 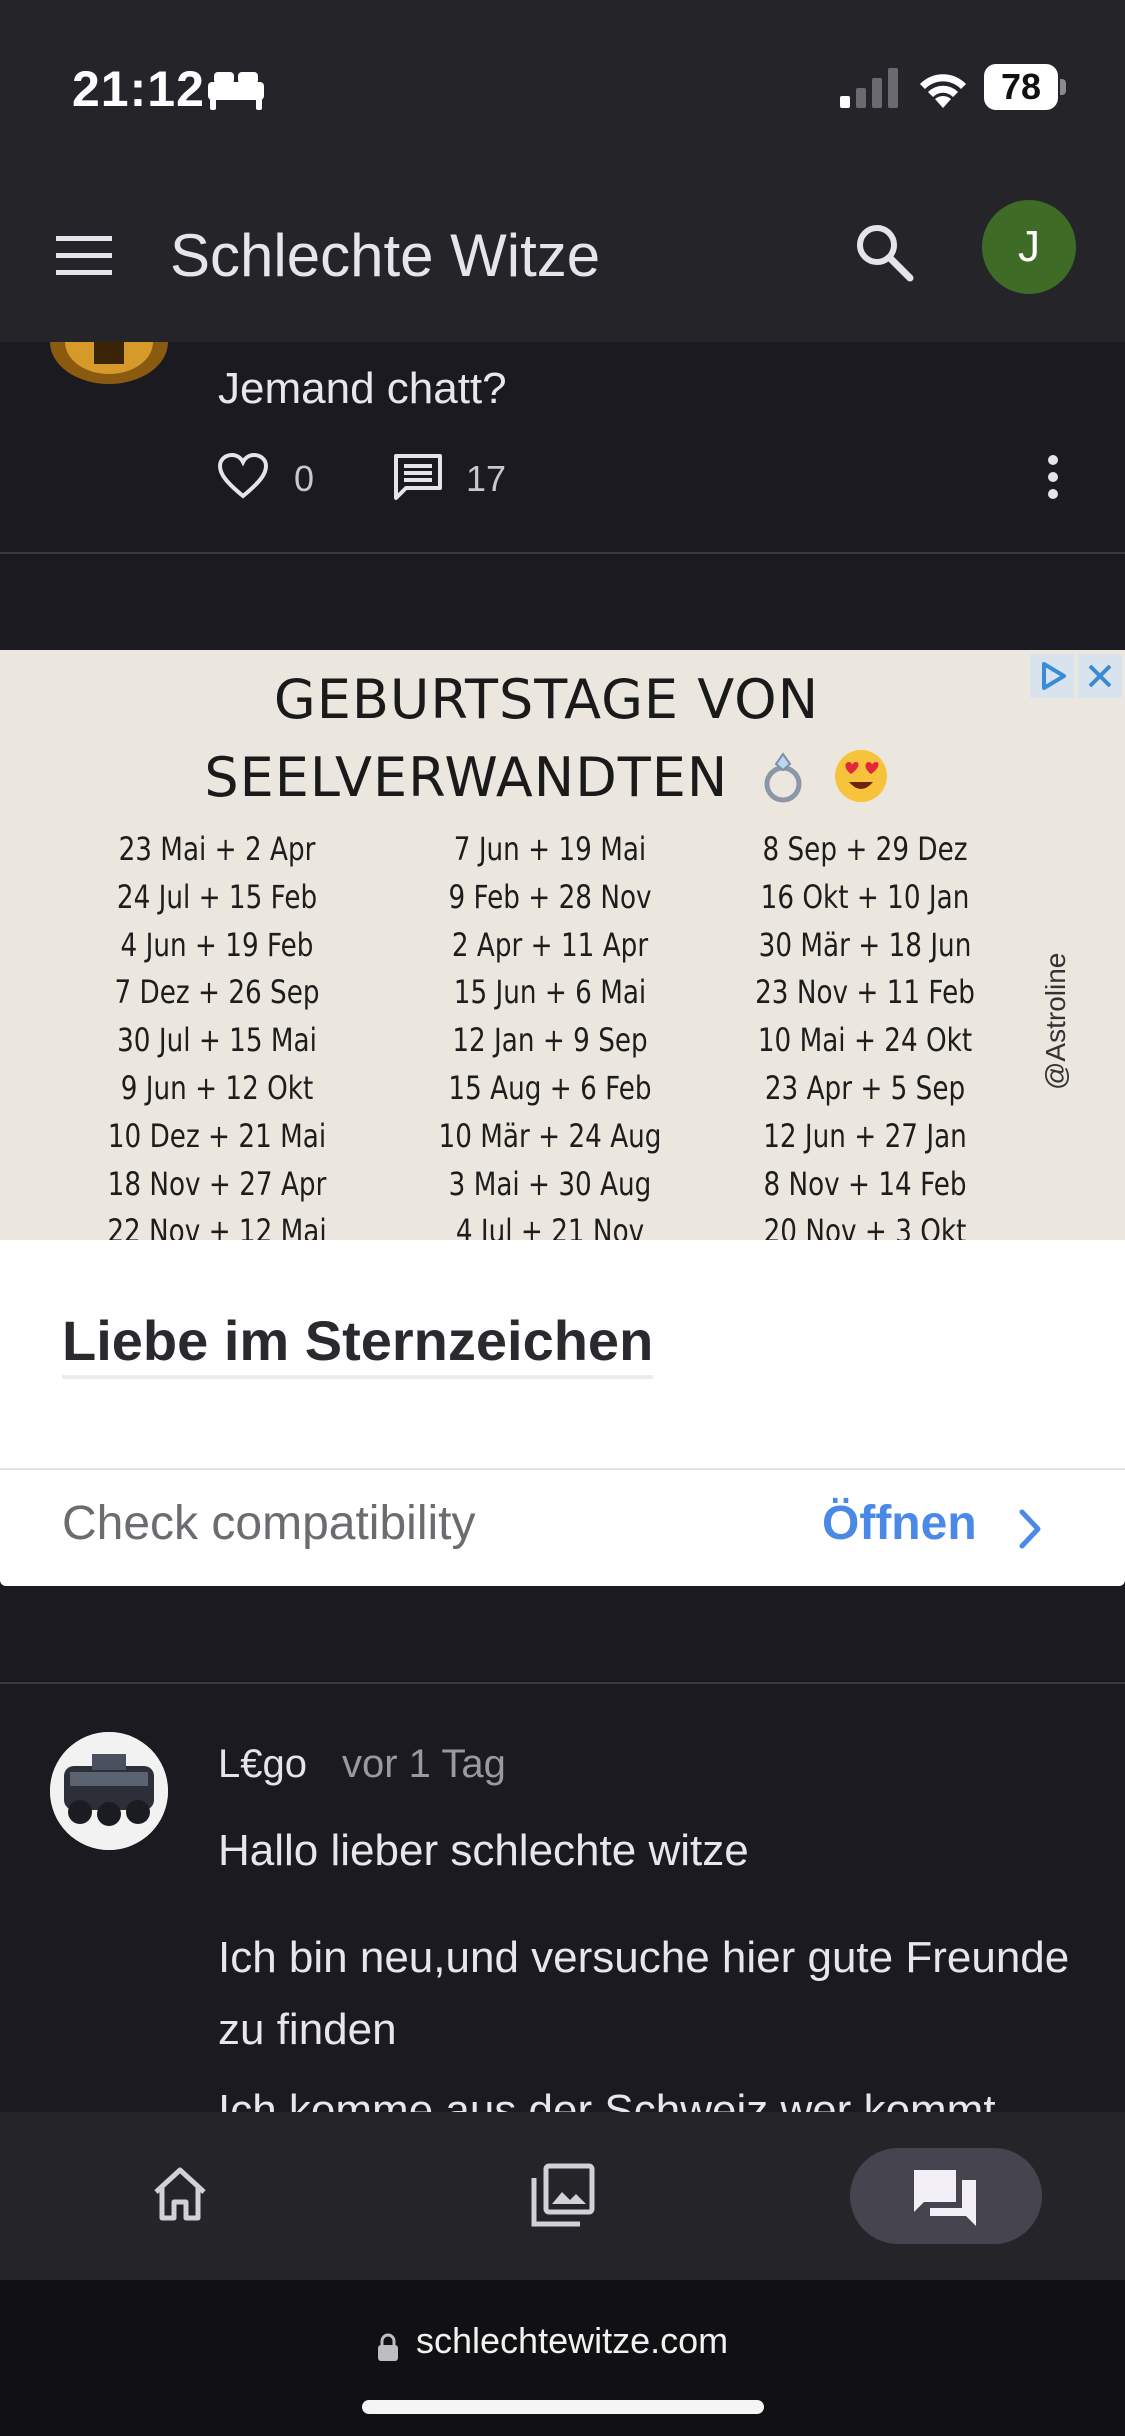 I want to click on heart-eyes-emoji-icon, so click(x=860, y=776).